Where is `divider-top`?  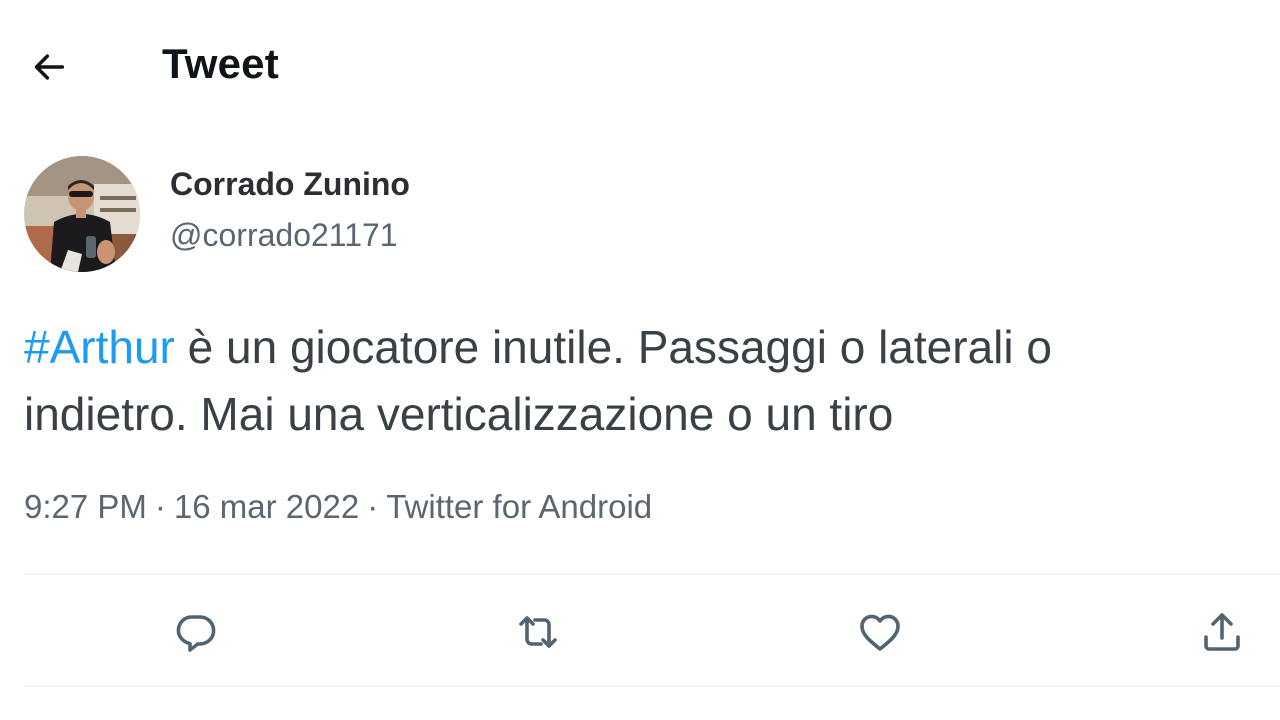
divider-top is located at coordinates (652, 574).